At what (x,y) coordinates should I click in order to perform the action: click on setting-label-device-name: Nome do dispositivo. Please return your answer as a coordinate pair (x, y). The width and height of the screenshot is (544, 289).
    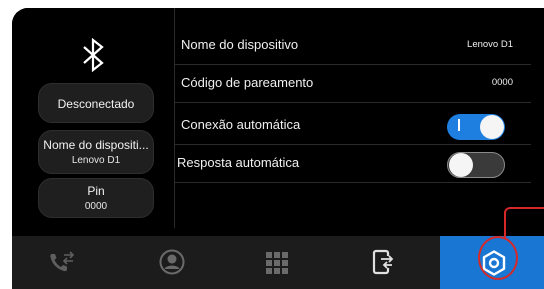
    Looking at the image, I should click on (240, 44).